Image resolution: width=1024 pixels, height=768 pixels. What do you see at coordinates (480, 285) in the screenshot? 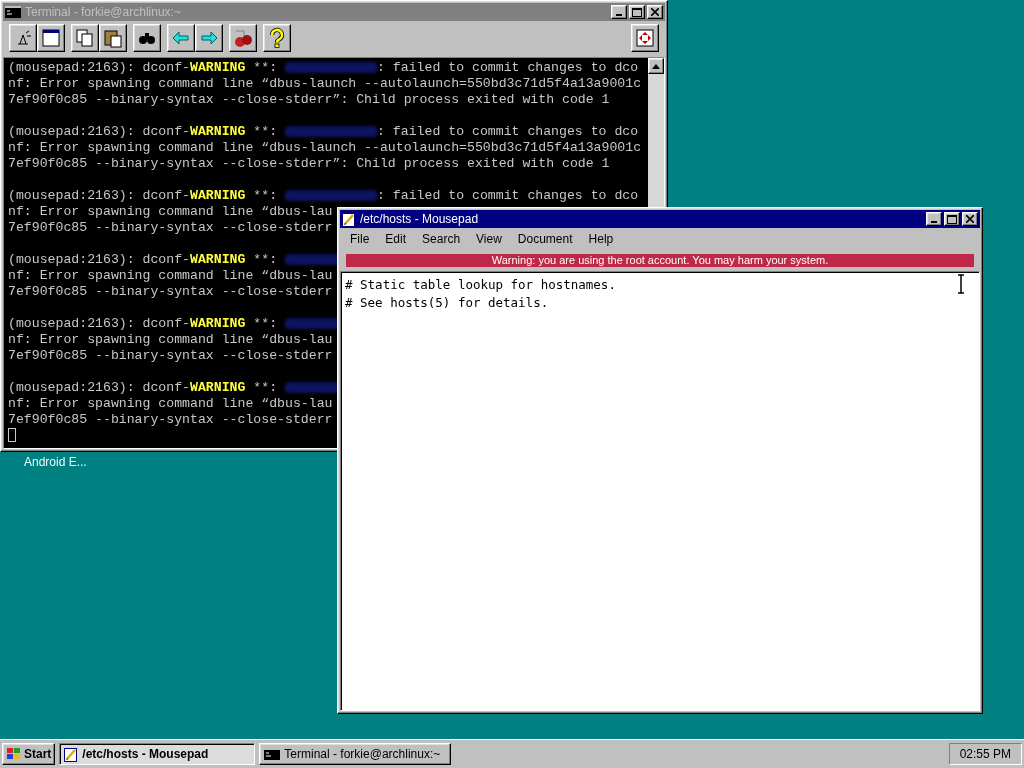
I see `text-line: # Static table lookup for hostnames.` at bounding box center [480, 285].